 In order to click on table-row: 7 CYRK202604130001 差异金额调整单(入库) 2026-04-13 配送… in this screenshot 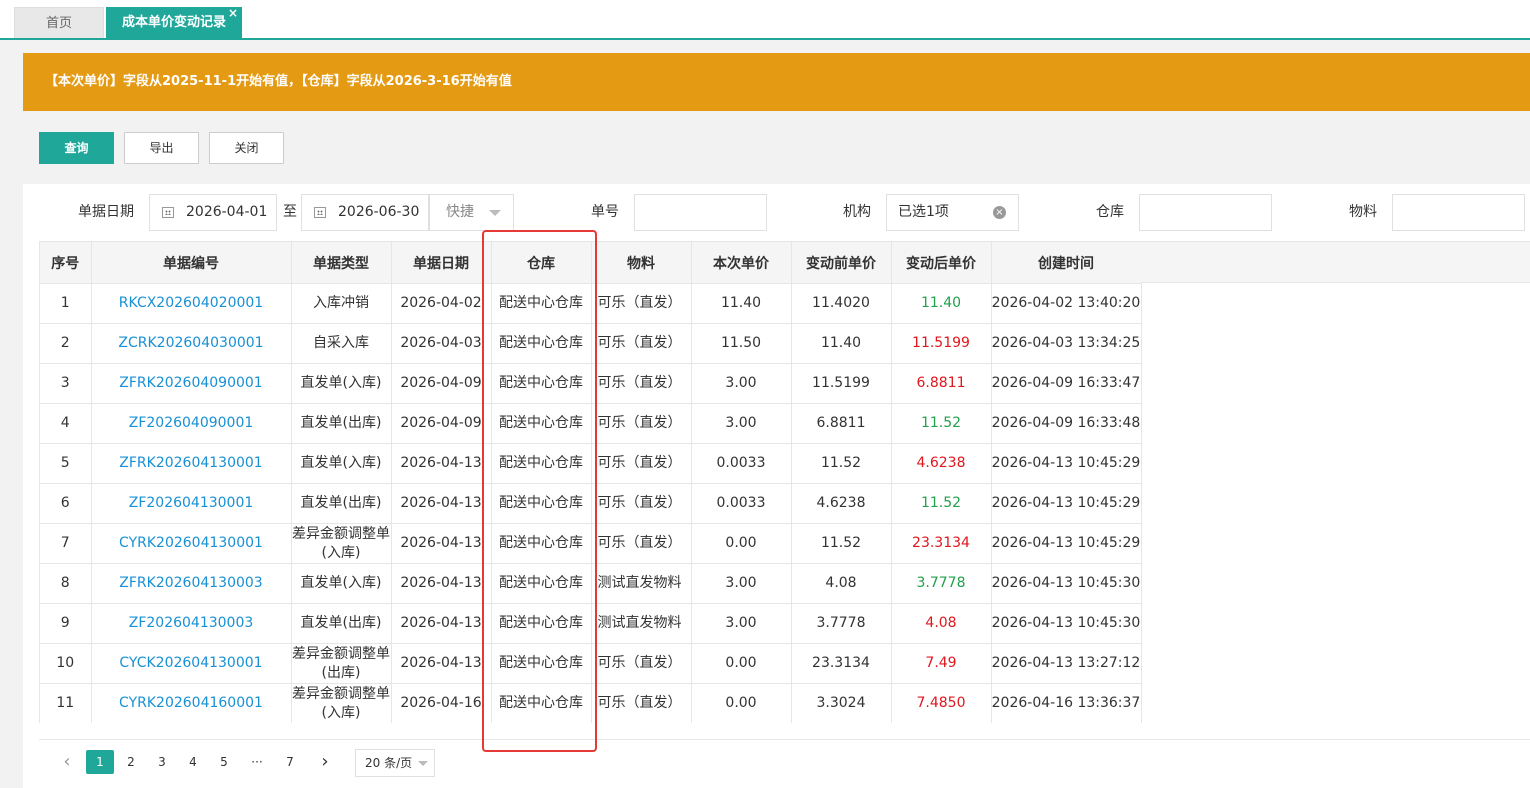, I will do `click(591, 543)`.